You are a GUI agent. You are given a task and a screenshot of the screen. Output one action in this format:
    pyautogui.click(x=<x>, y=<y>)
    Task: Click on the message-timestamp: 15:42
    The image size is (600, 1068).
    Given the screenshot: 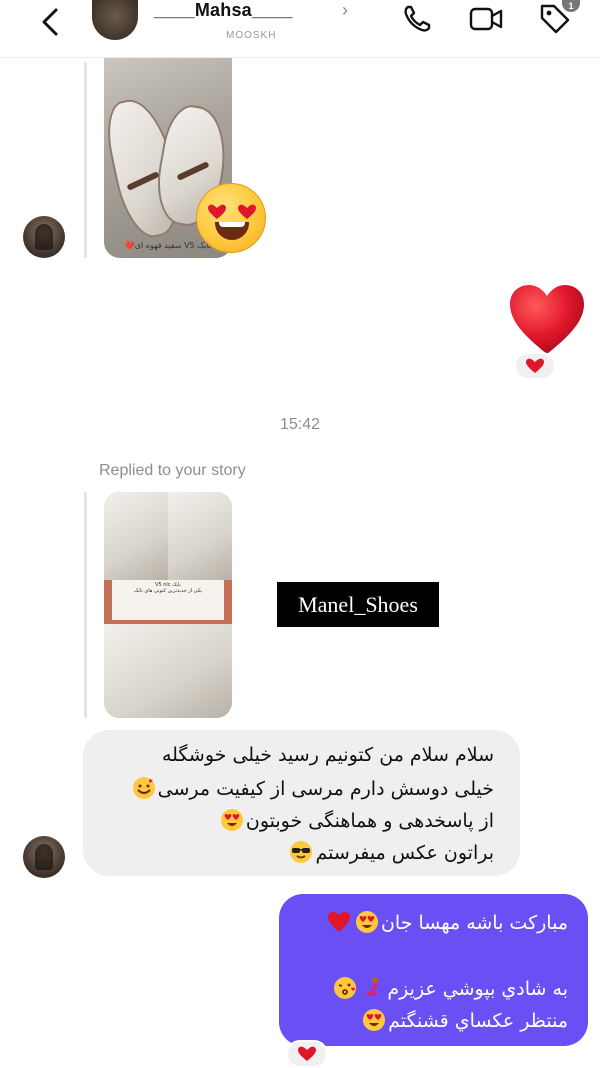 What is the action you would take?
    pyautogui.click(x=300, y=424)
    